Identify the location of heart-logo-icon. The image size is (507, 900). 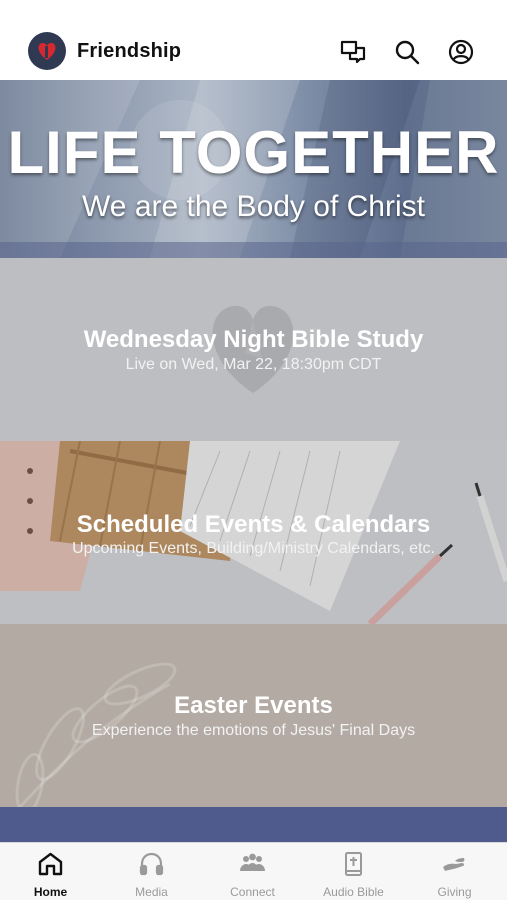
(47, 51).